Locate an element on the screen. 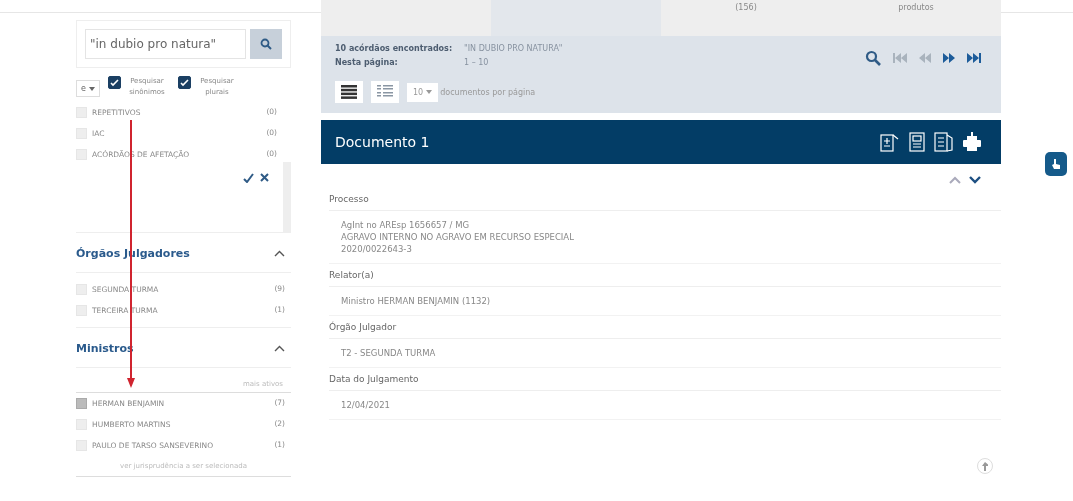  scroll-top-button is located at coordinates (985, 466).